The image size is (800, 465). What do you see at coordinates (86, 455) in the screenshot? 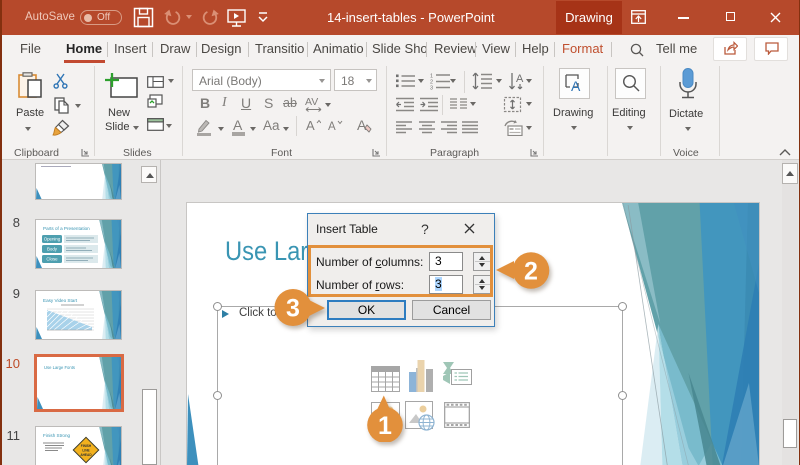
I see `svg-text: AHEAD` at bounding box center [86, 455].